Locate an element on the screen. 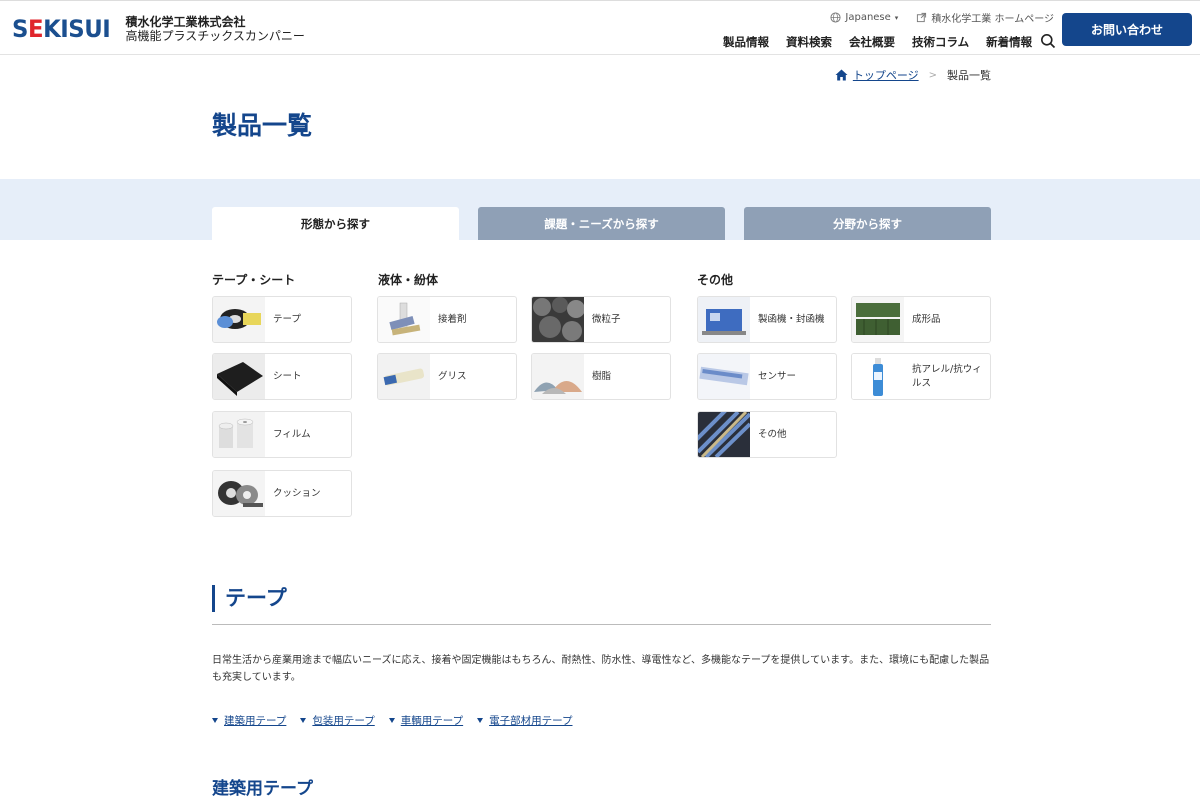 The height and width of the screenshot is (800, 1200). product-card-sensor: センサー is located at coordinates (767, 376).